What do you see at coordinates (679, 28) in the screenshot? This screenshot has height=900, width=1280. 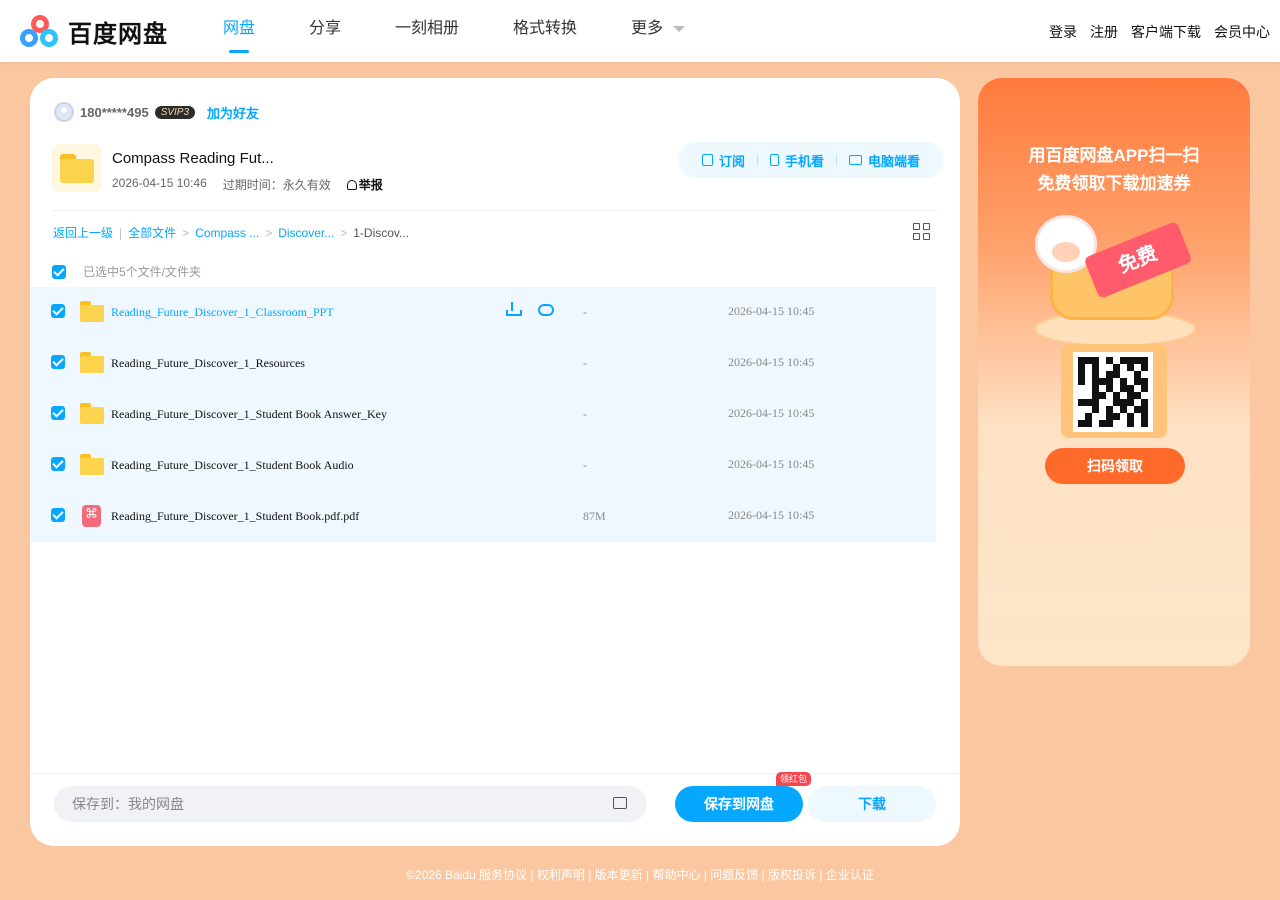 I see `chevron-down-icon` at bounding box center [679, 28].